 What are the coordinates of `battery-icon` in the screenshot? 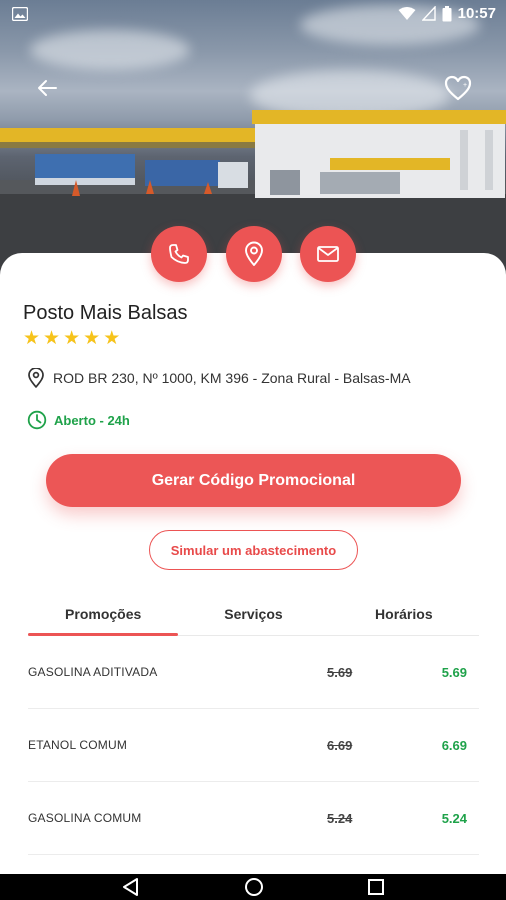 It's located at (447, 13).